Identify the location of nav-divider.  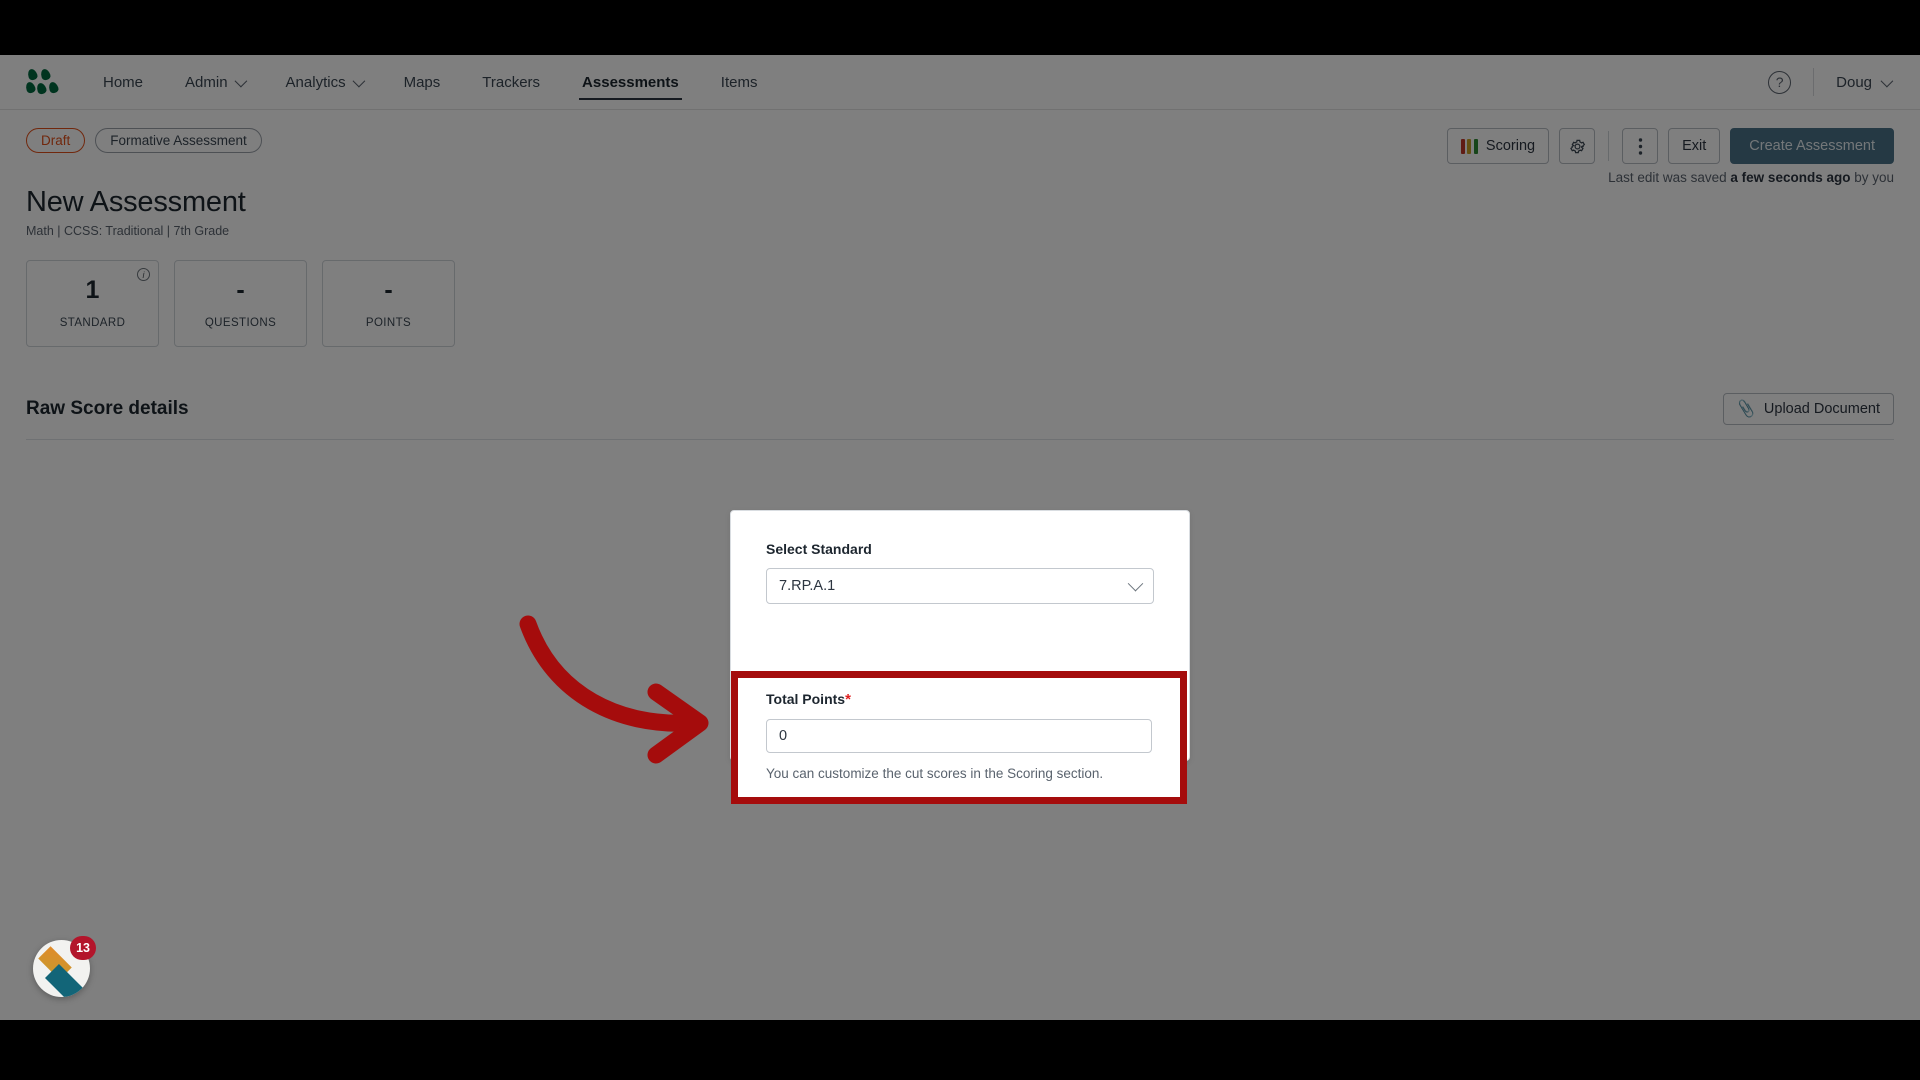
(1814, 82).